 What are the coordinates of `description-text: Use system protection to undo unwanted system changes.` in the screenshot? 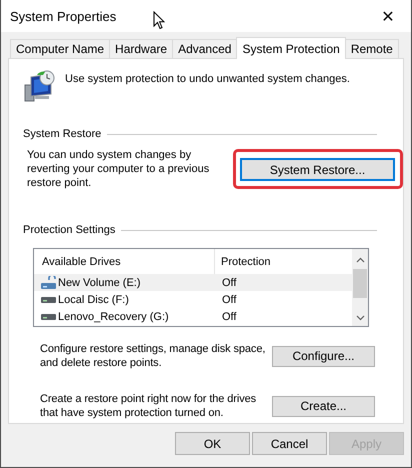 It's located at (207, 79).